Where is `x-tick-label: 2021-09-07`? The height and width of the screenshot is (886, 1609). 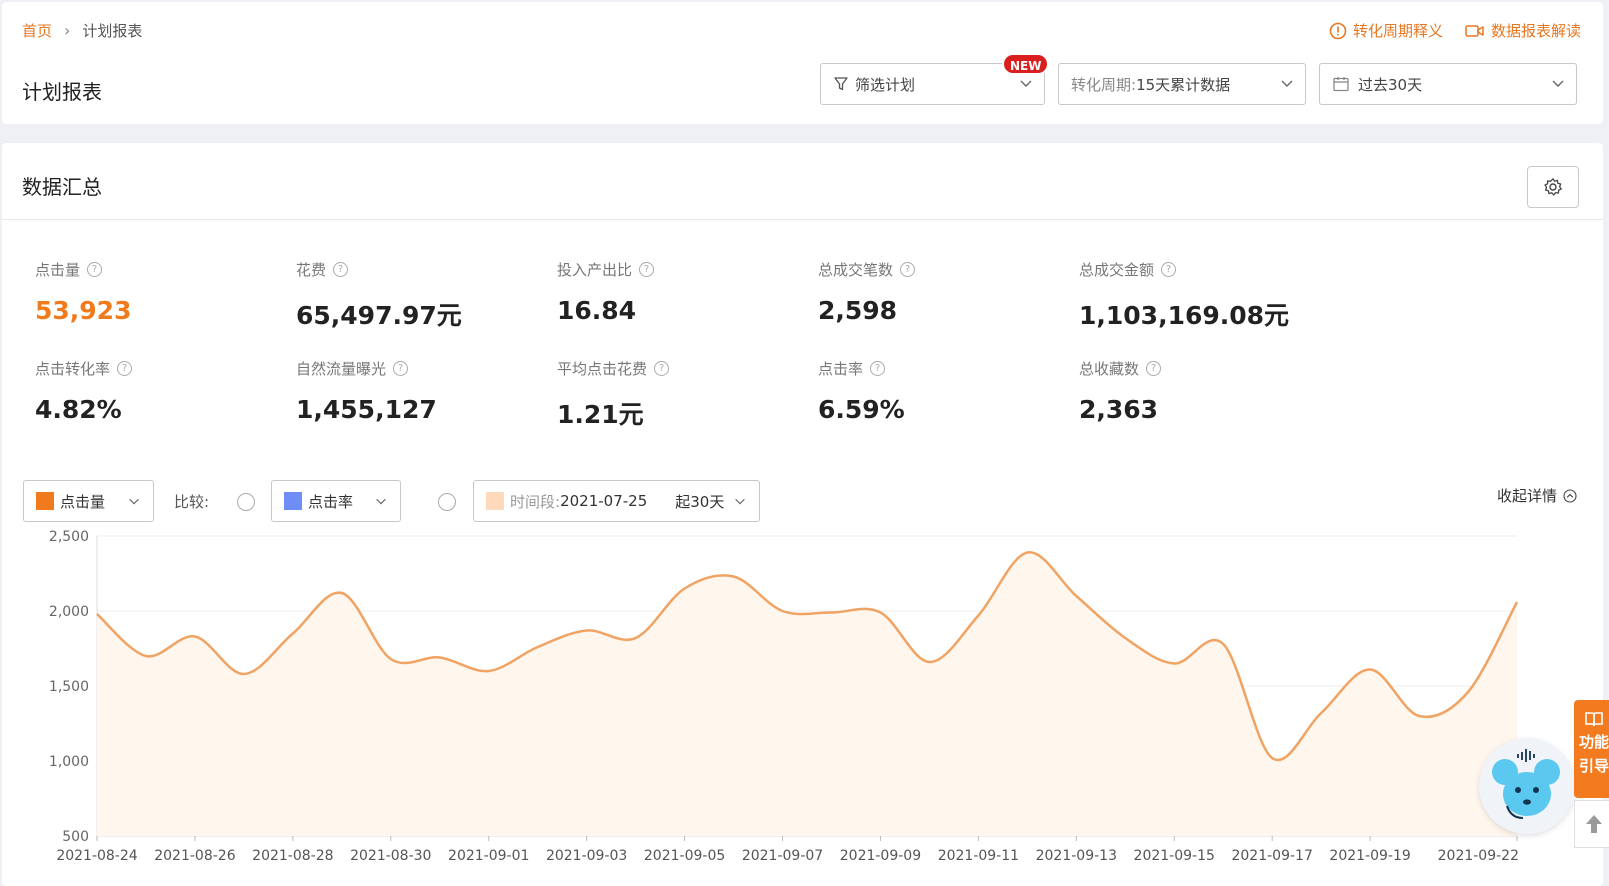
x-tick-label: 2021-09-07 is located at coordinates (782, 856).